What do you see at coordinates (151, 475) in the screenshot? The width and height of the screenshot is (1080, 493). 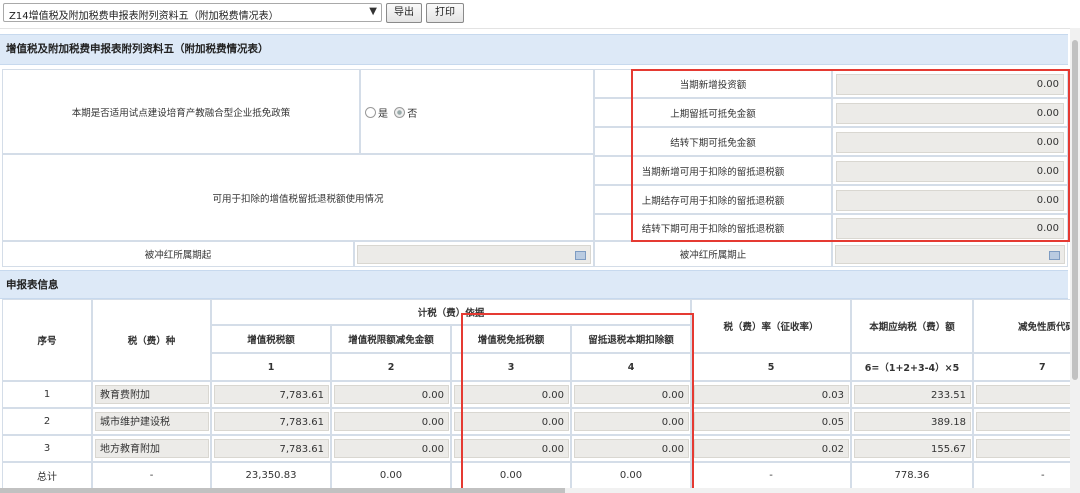 I see `total-tax-name: -` at bounding box center [151, 475].